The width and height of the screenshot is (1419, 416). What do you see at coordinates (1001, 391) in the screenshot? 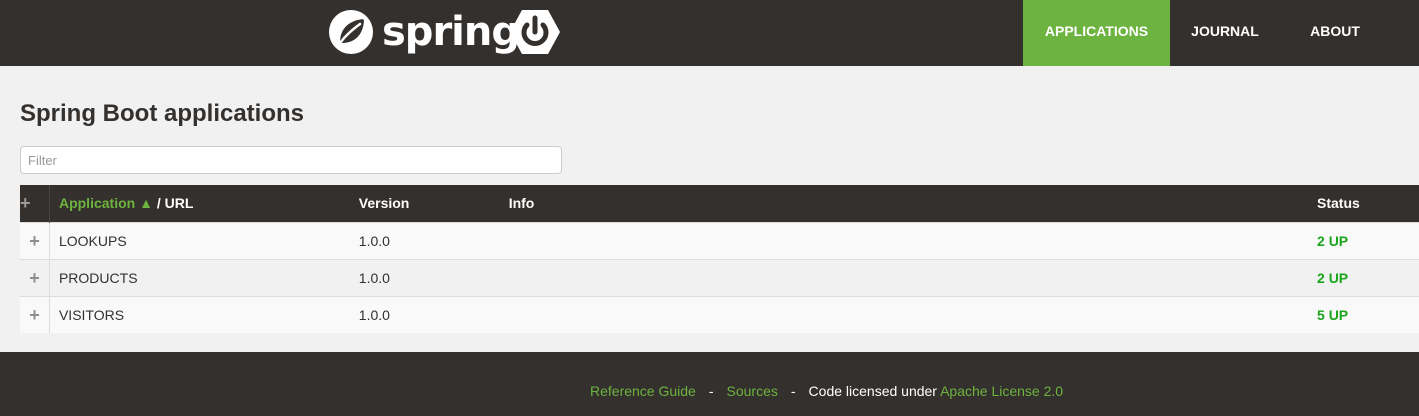
I see `apache-license-link: Apache License 2.0` at bounding box center [1001, 391].